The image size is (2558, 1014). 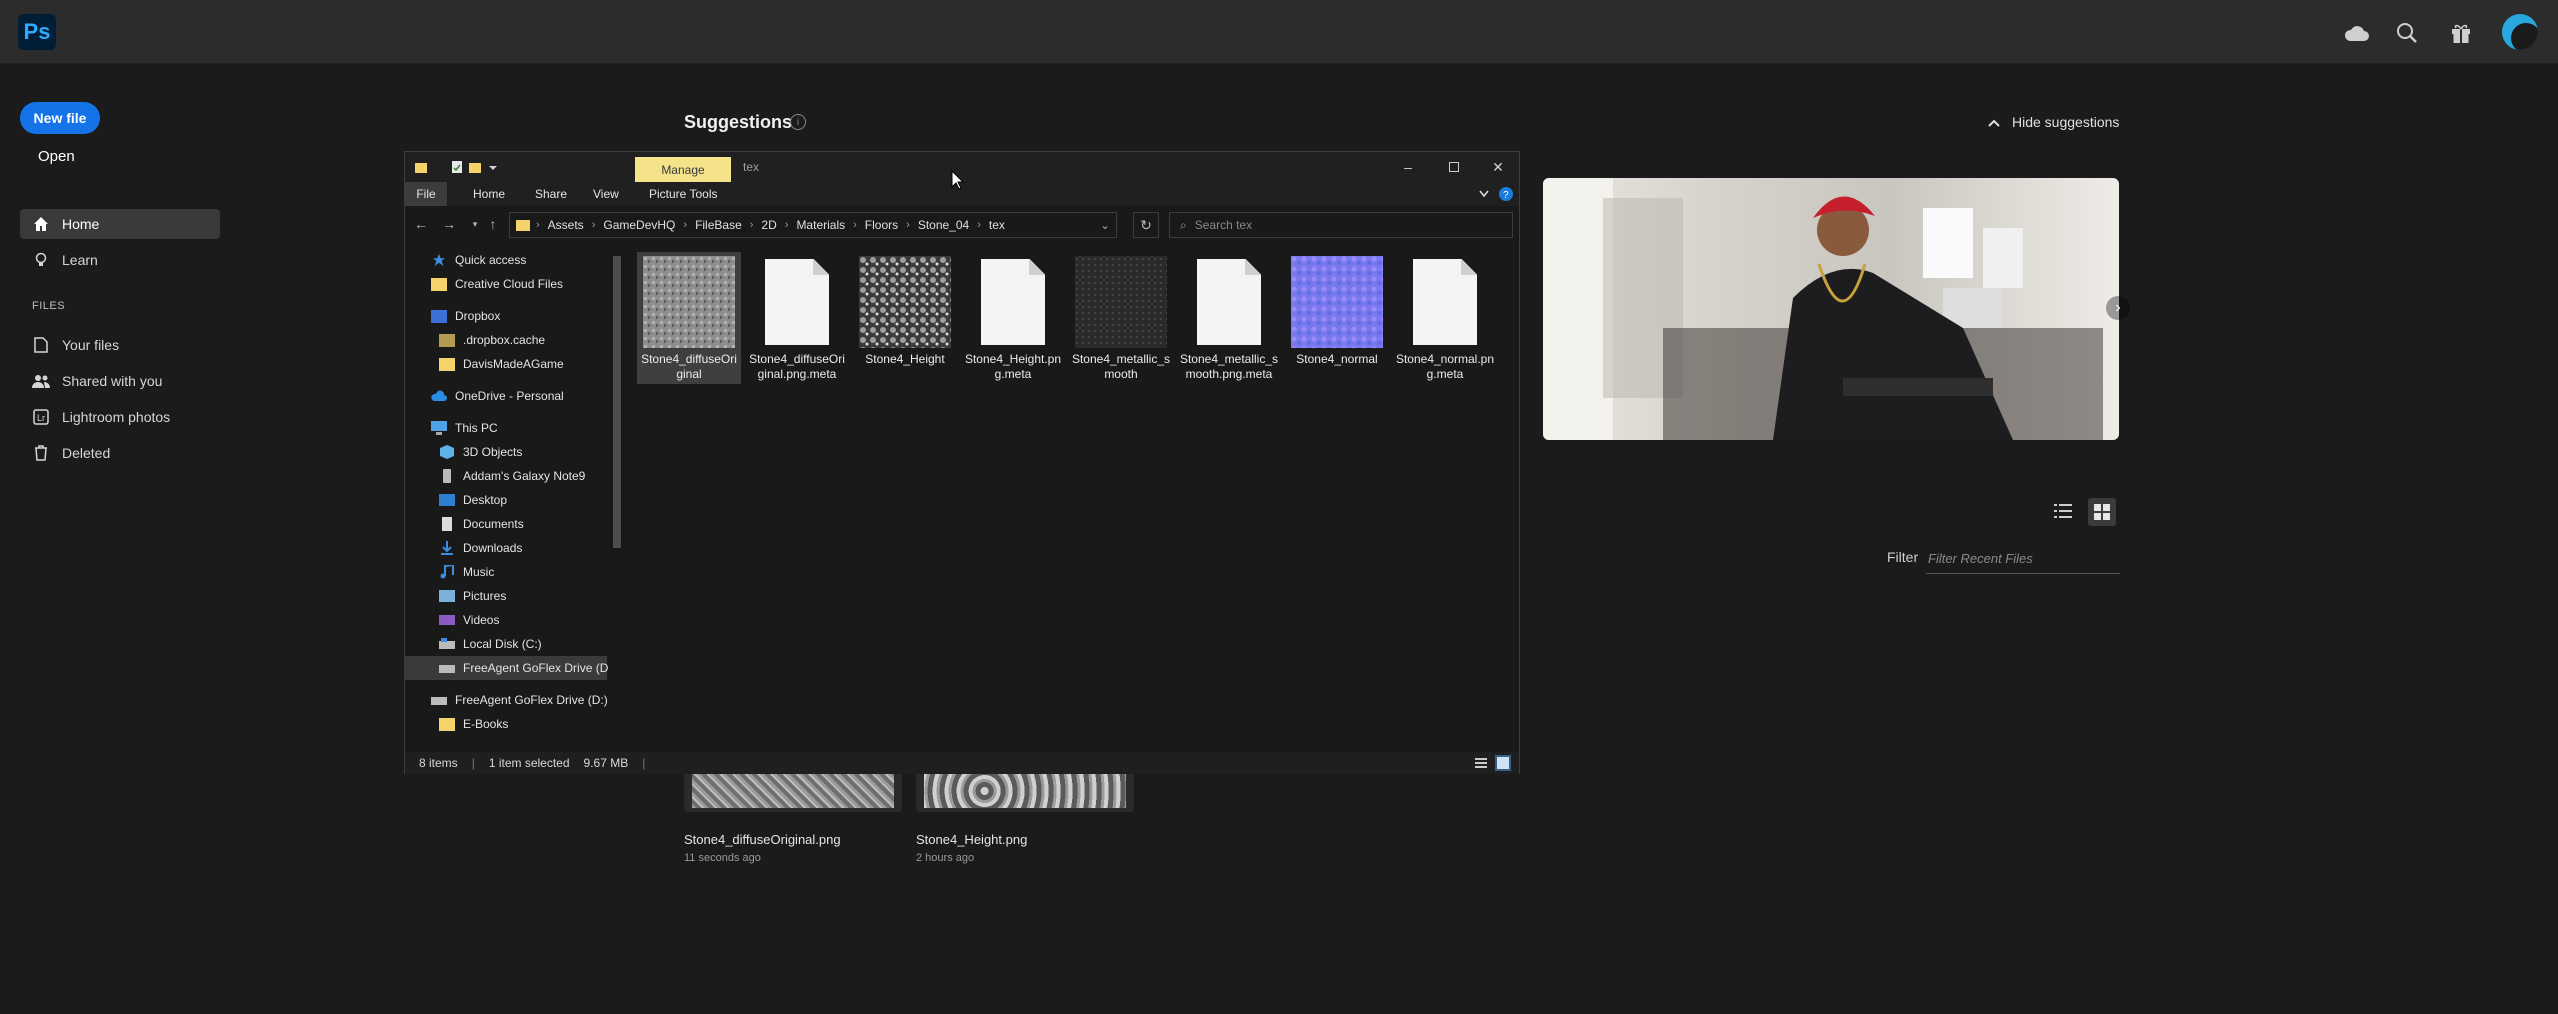 I want to click on new-folder-icon, so click(x=475, y=167).